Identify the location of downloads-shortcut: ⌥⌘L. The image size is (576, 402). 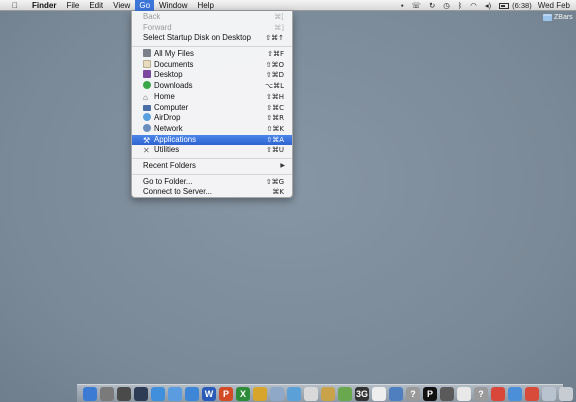
(274, 86).